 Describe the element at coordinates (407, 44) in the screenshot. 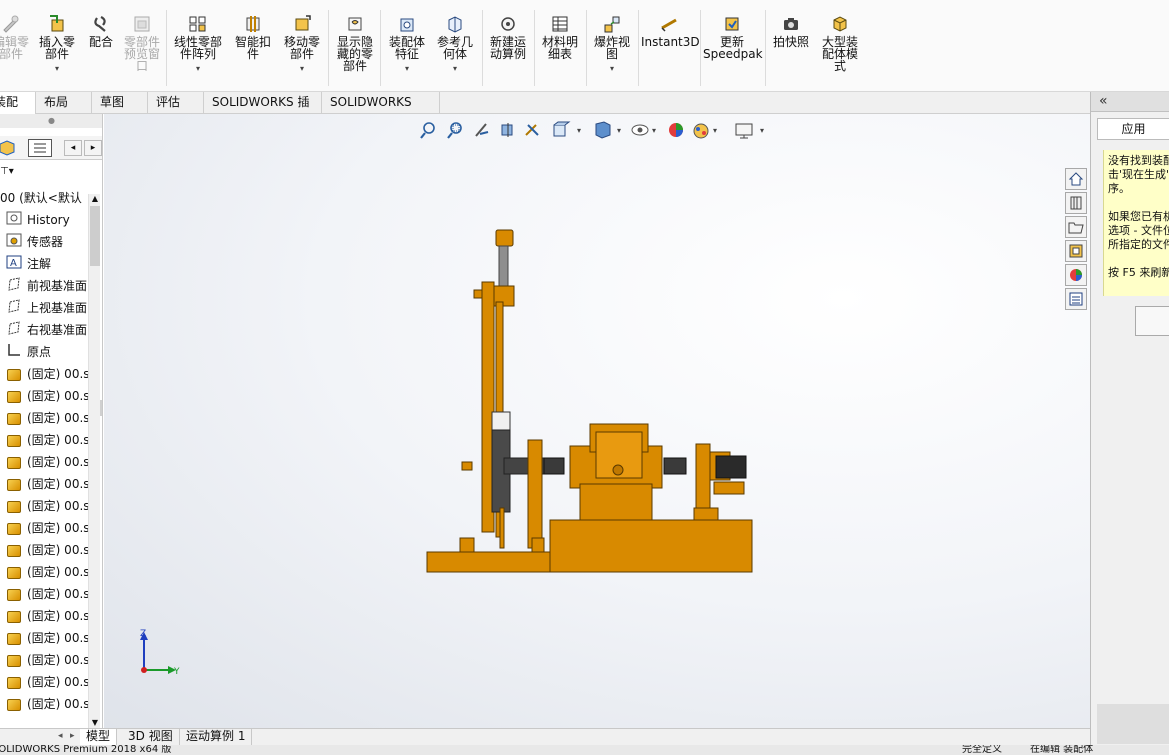

I see `assembly-features-button: 装配体 特征 ▾` at that location.